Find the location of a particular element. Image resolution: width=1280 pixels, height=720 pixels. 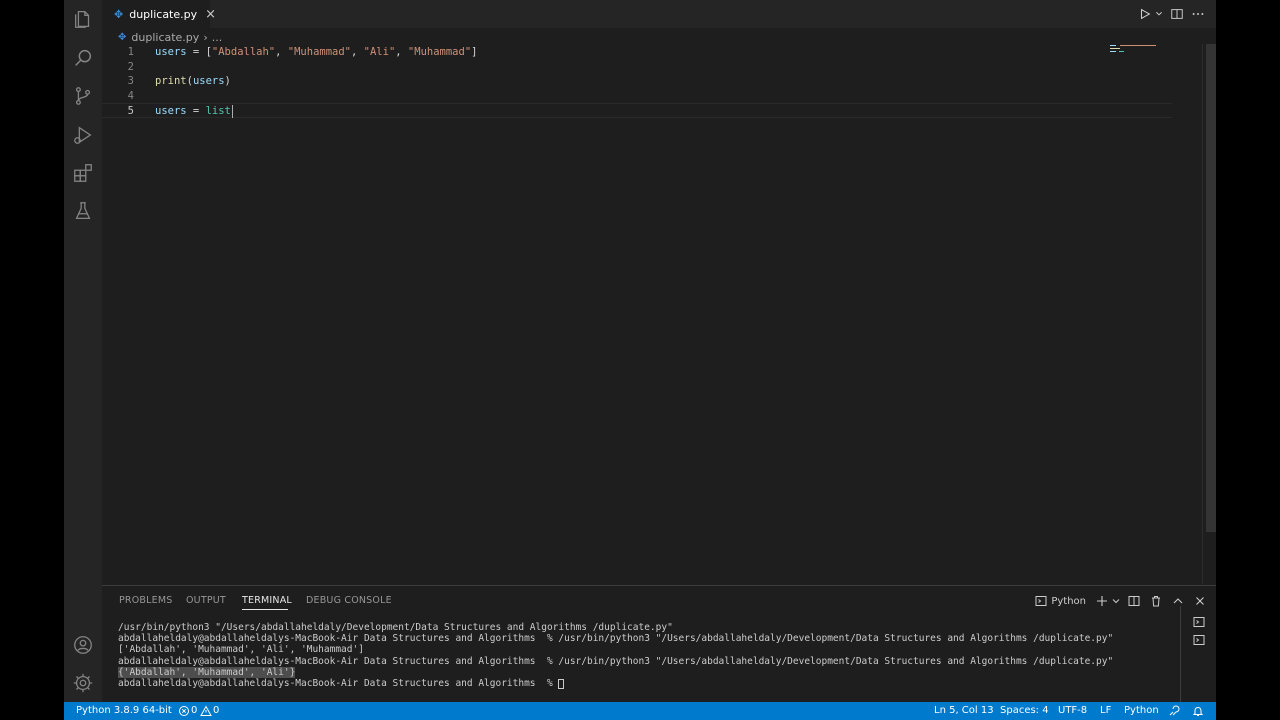

terminal-name: Python is located at coordinates (1068, 601).